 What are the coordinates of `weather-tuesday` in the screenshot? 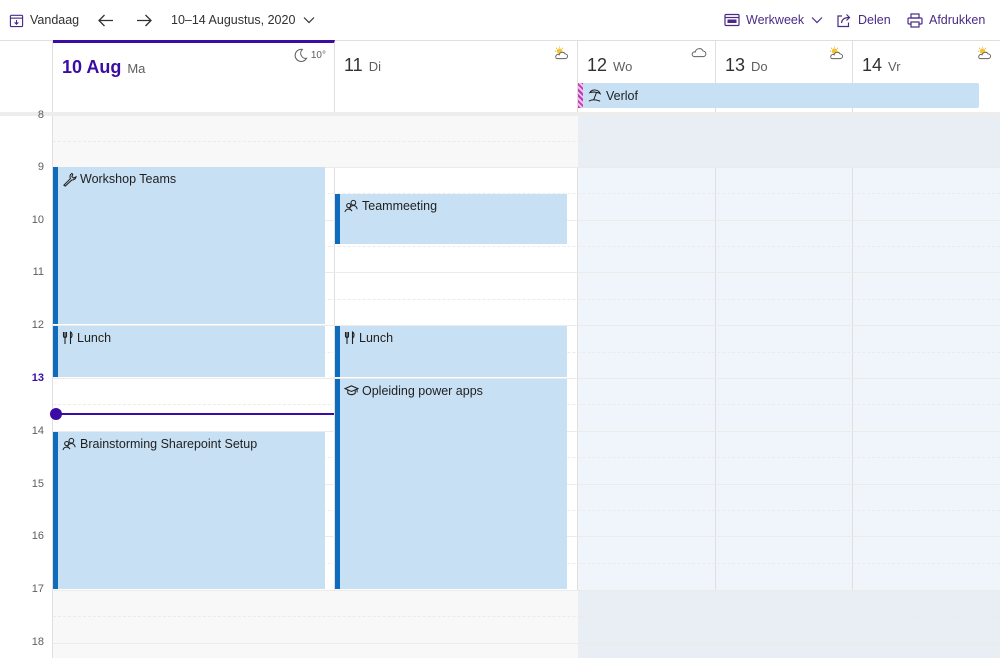 It's located at (560, 53).